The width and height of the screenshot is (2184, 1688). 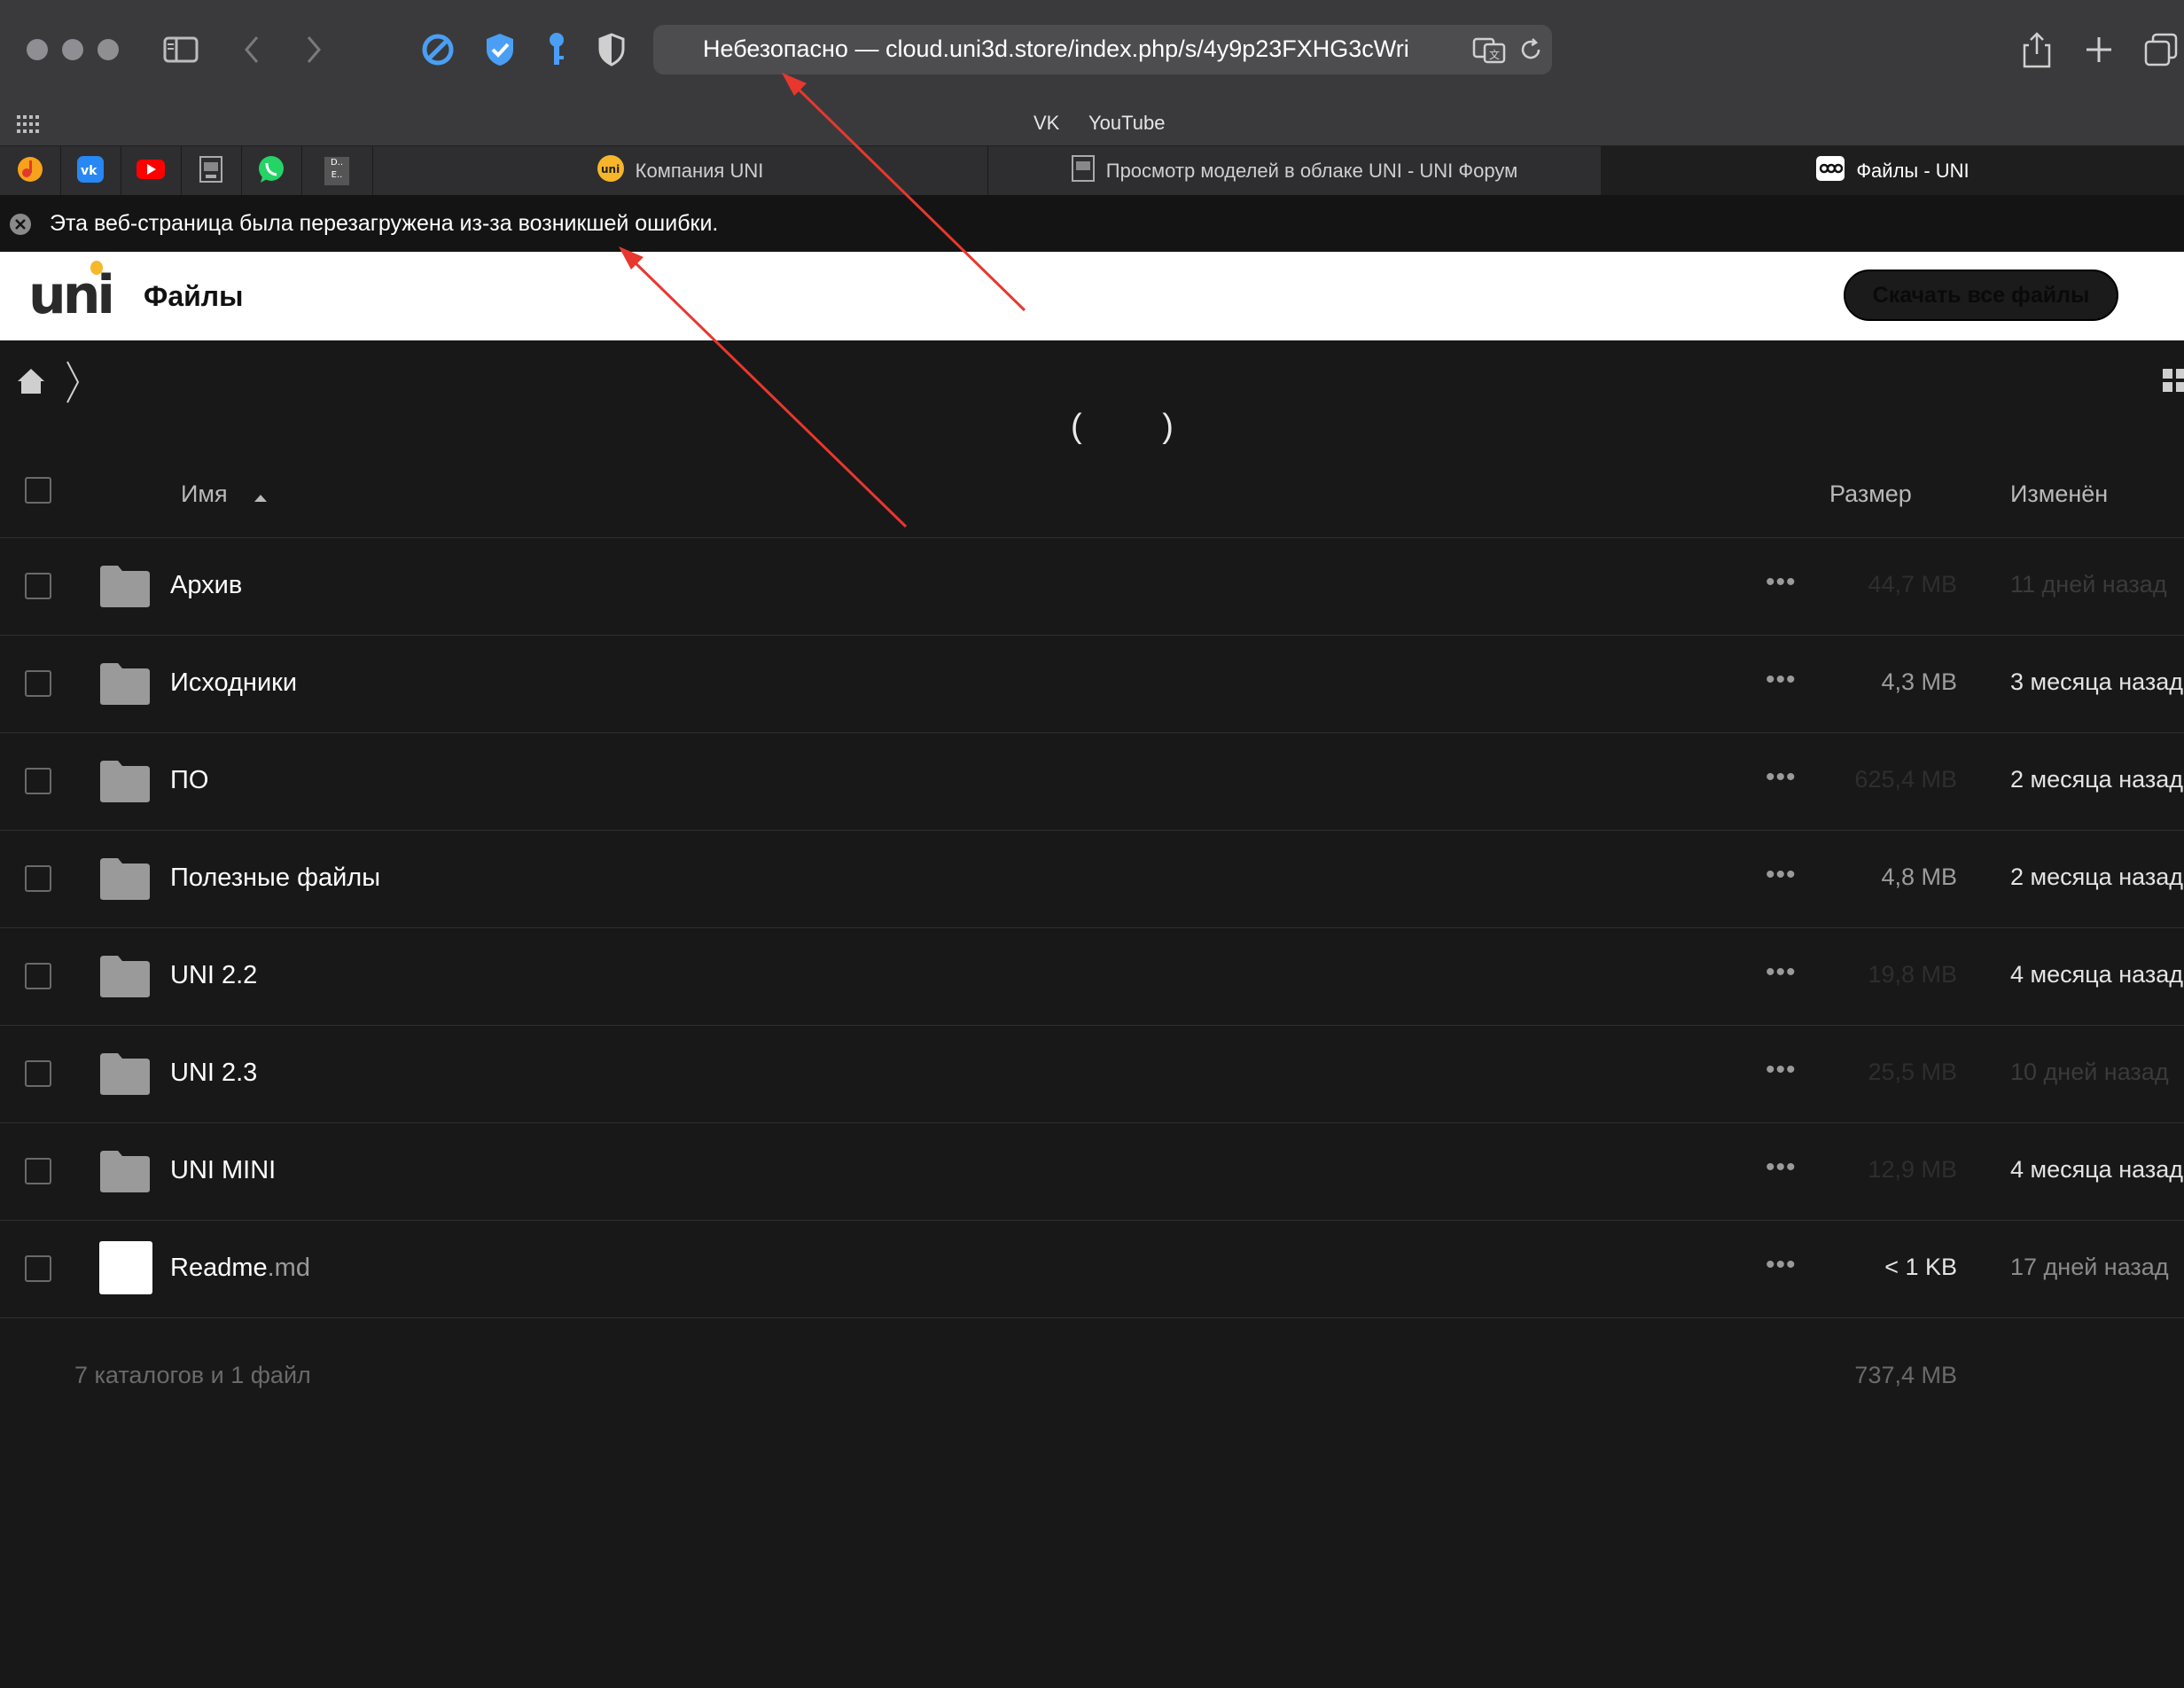 I want to click on annotation-arrow-error, so click(x=763, y=387).